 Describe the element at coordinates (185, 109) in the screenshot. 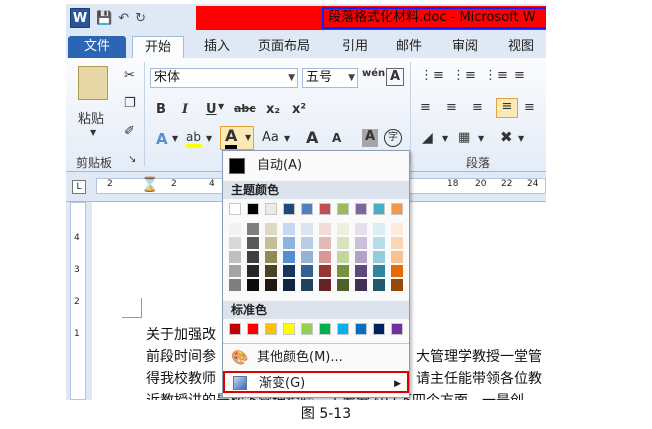

I see `italic-button: I` at that location.